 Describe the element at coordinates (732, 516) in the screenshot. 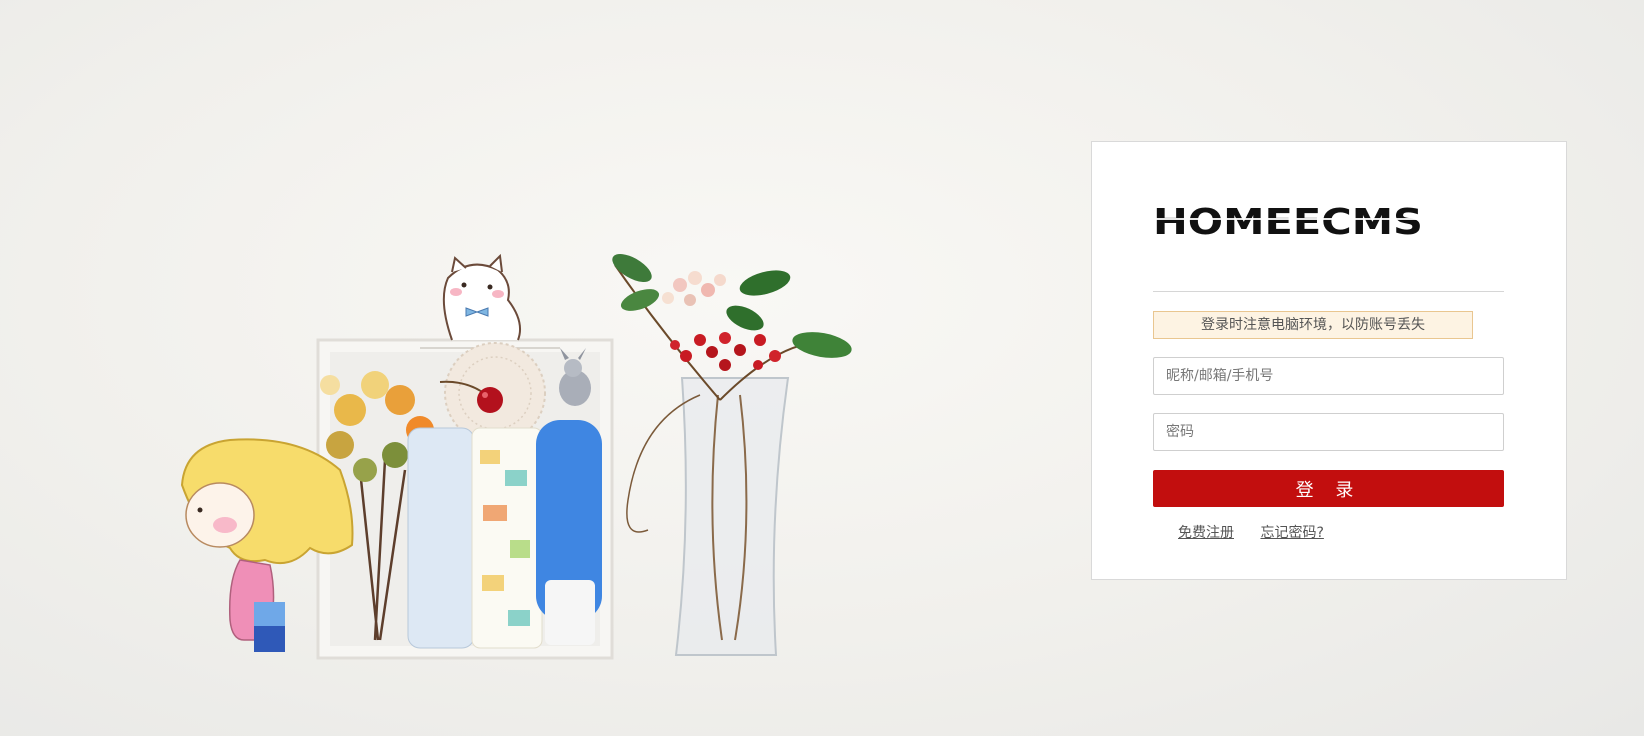

I see `glass-vase-illustration` at that location.